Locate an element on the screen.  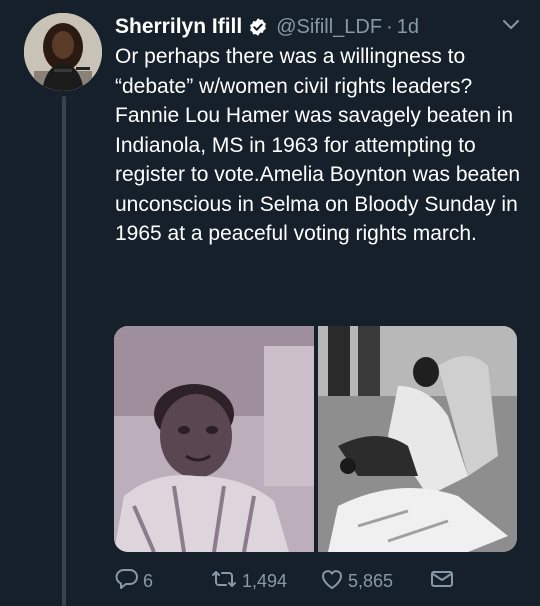
chevron-down-icon is located at coordinates (511, 27).